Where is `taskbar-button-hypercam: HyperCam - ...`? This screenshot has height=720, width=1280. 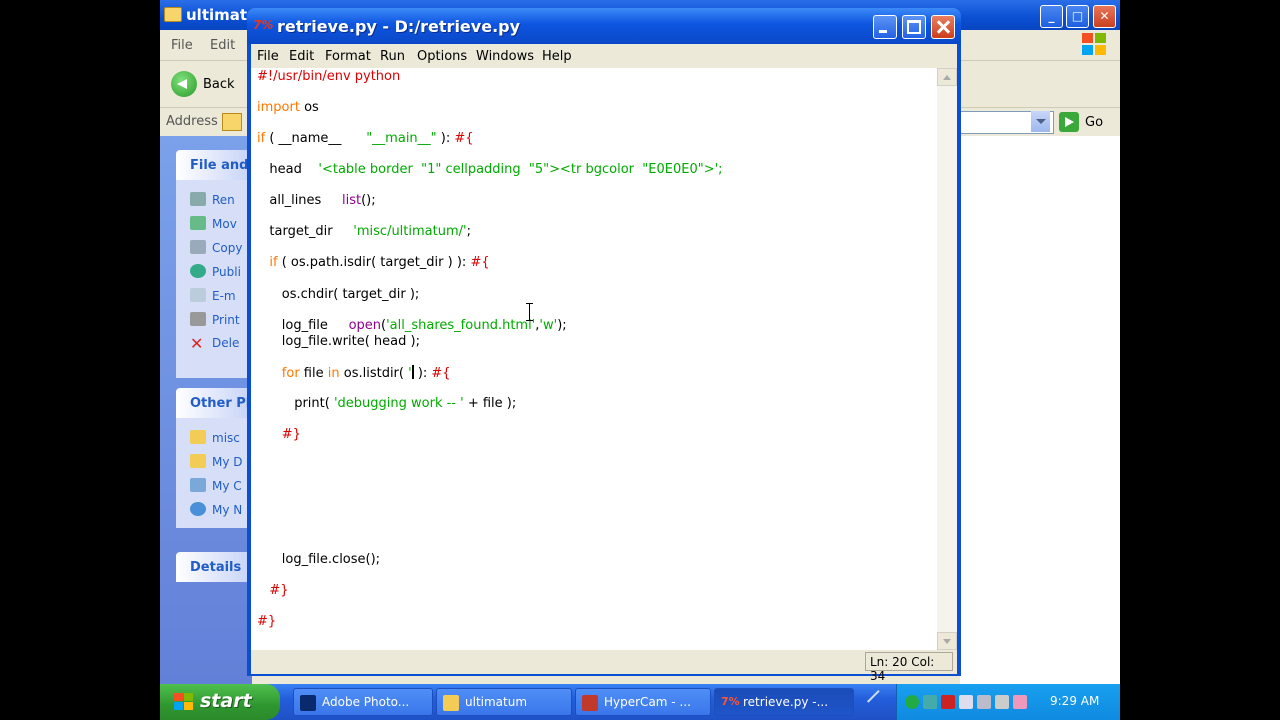 taskbar-button-hypercam: HyperCam - ... is located at coordinates (643, 702).